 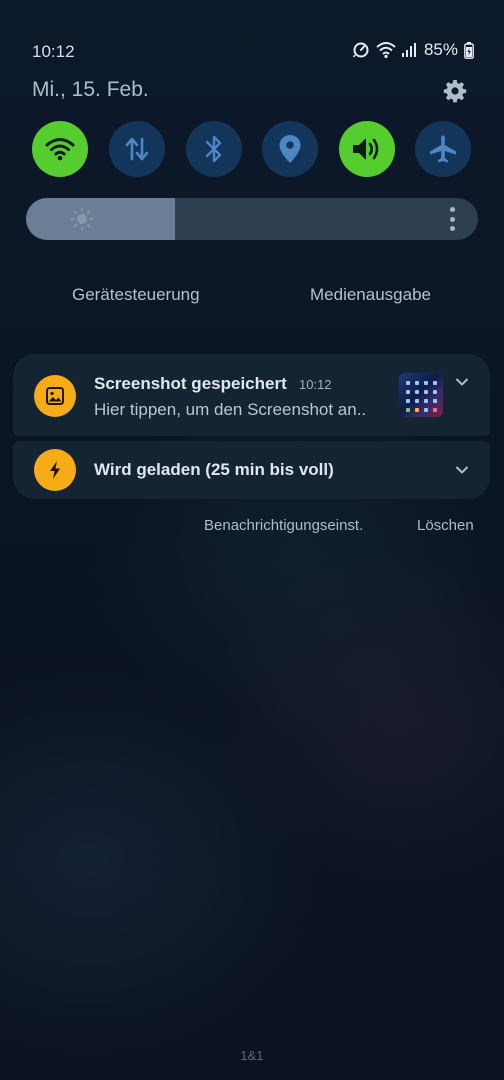 I want to click on location-toggle, so click(x=290, y=149).